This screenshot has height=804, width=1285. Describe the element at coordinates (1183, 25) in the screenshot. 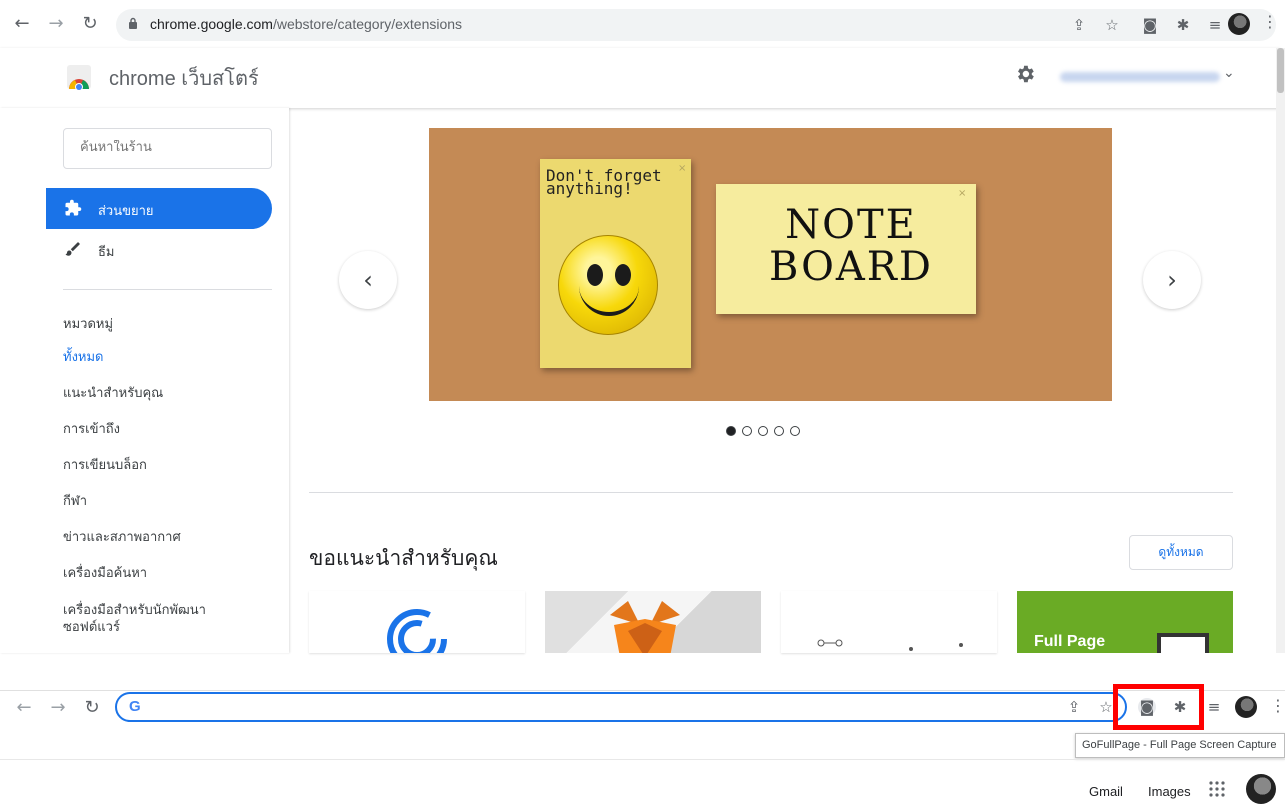

I see `extensions-puzzle-icon: ✱` at that location.